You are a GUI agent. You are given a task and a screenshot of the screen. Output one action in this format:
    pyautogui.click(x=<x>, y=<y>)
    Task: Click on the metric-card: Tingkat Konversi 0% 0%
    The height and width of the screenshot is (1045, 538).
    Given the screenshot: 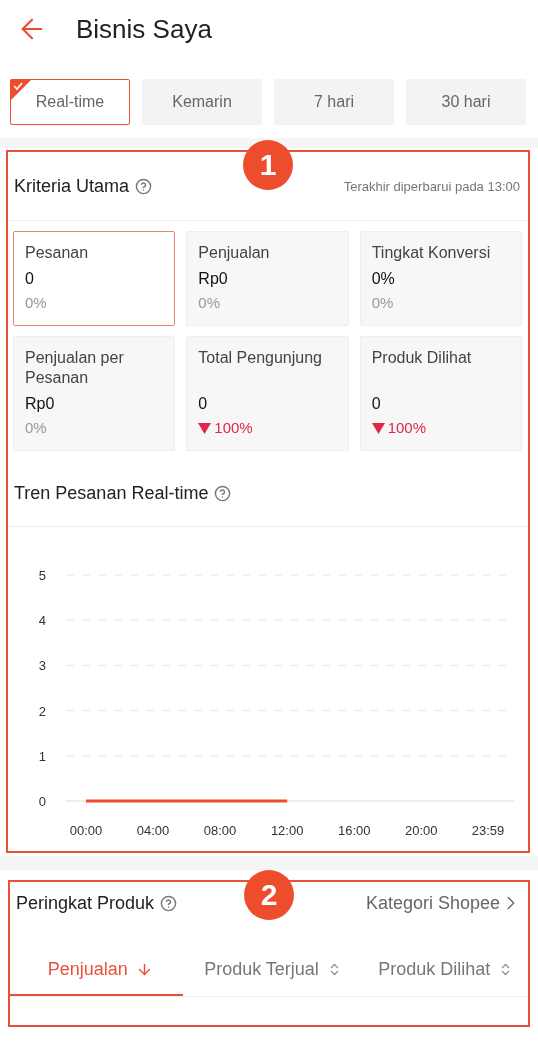 What is the action you would take?
    pyautogui.click(x=440, y=278)
    